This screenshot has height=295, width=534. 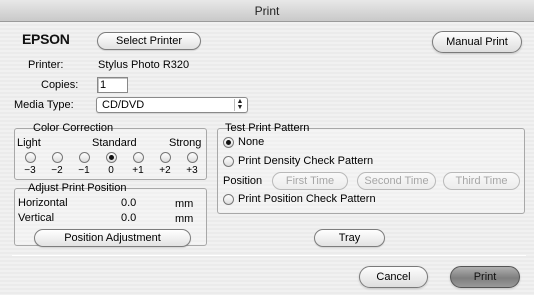 What do you see at coordinates (114, 143) in the screenshot?
I see `standard-label: Standard` at bounding box center [114, 143].